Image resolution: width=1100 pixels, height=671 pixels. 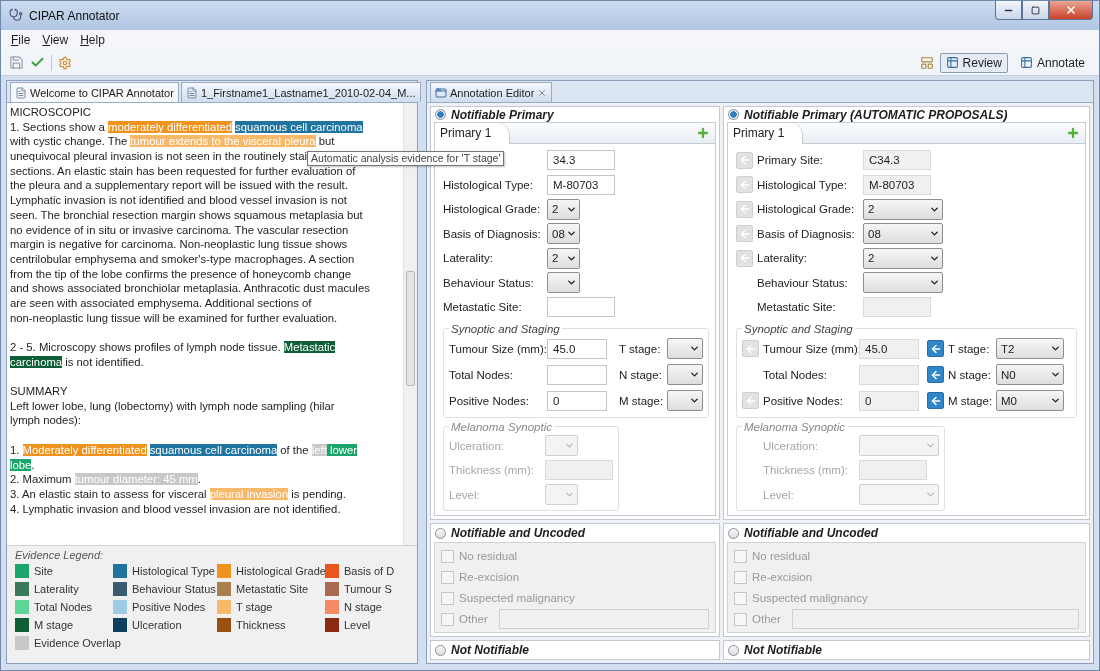 I want to click on document-tab: Welcome to CIPAR Annotator, so click(x=94, y=92).